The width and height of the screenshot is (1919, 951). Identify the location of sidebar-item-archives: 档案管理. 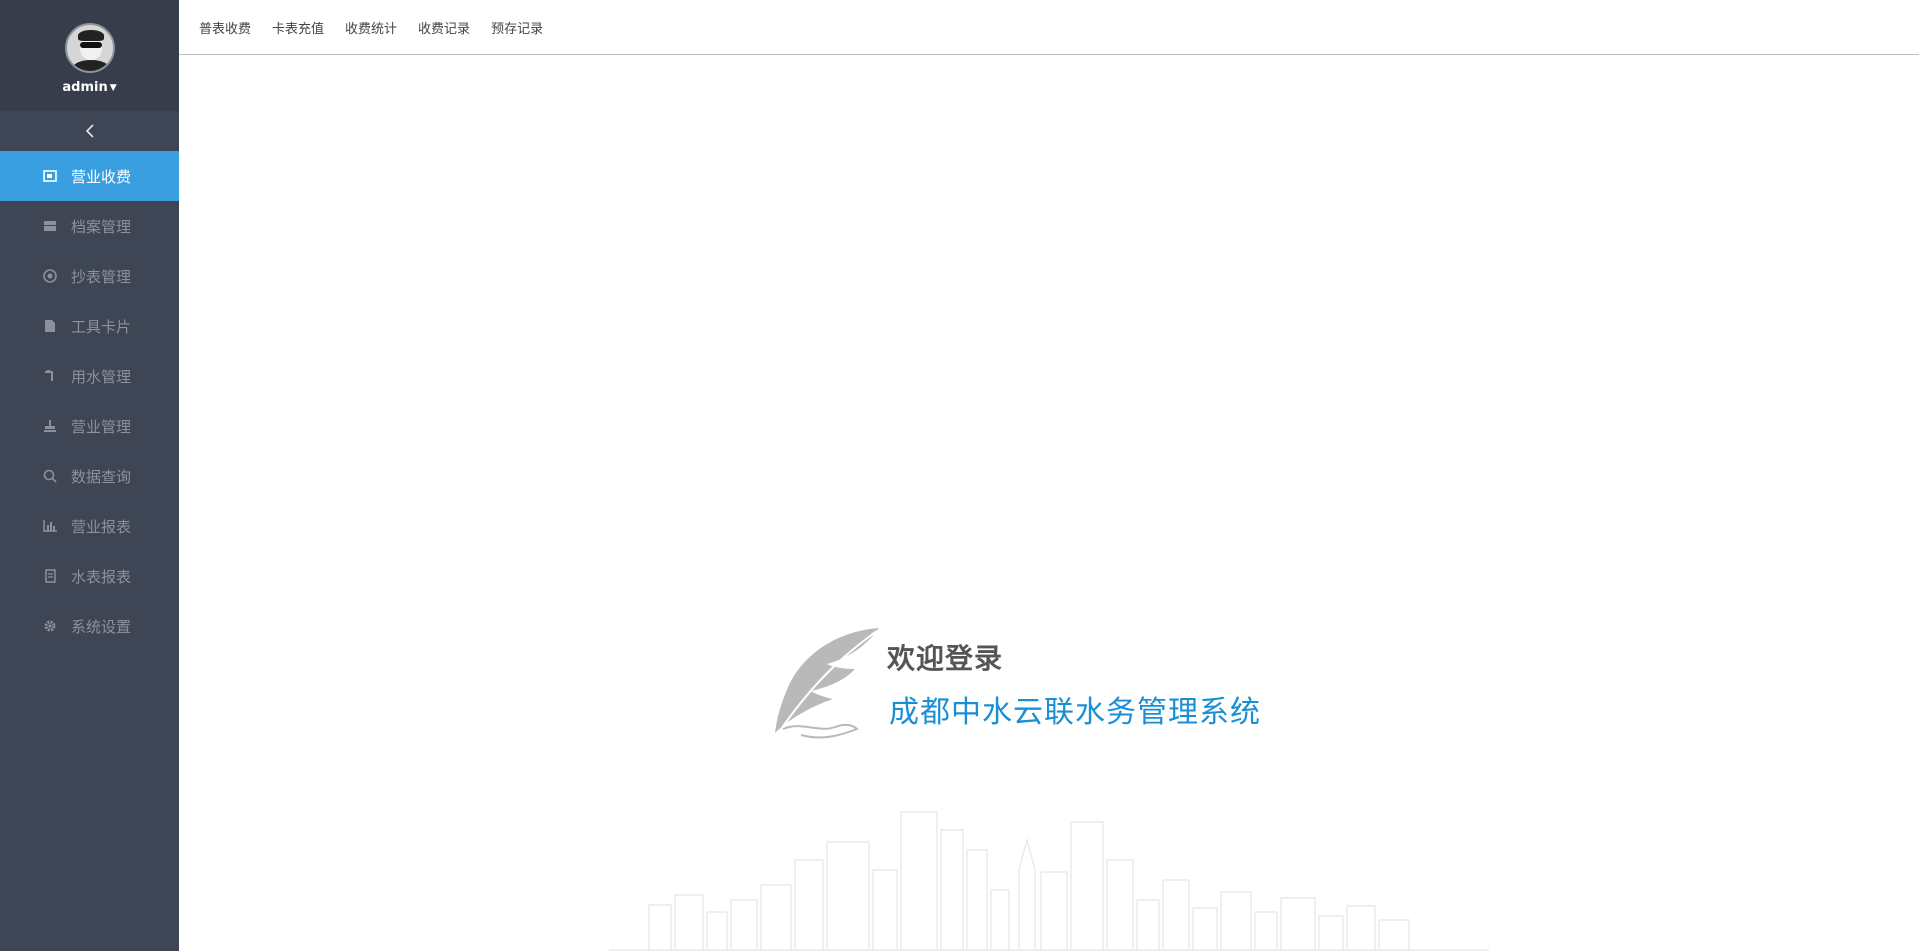
(89, 226).